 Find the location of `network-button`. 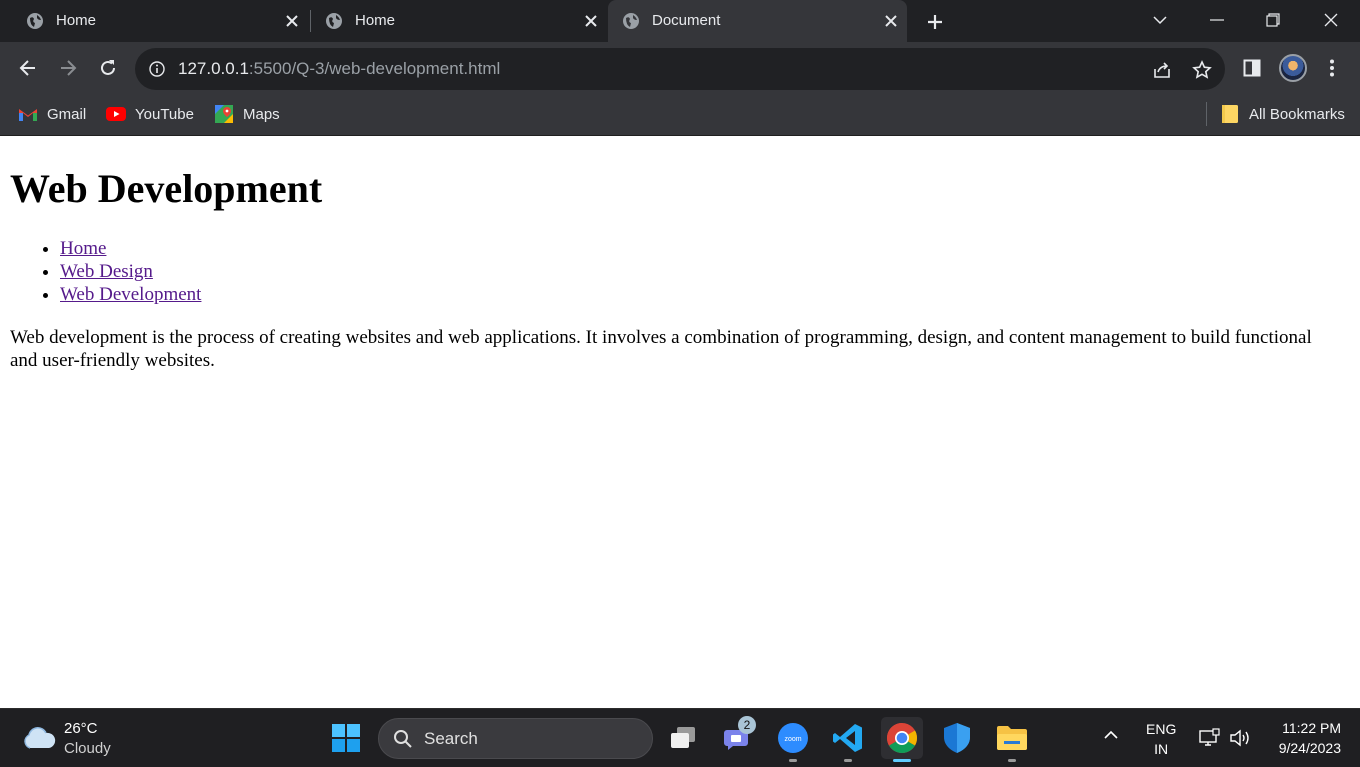

network-button is located at coordinates (1210, 739).